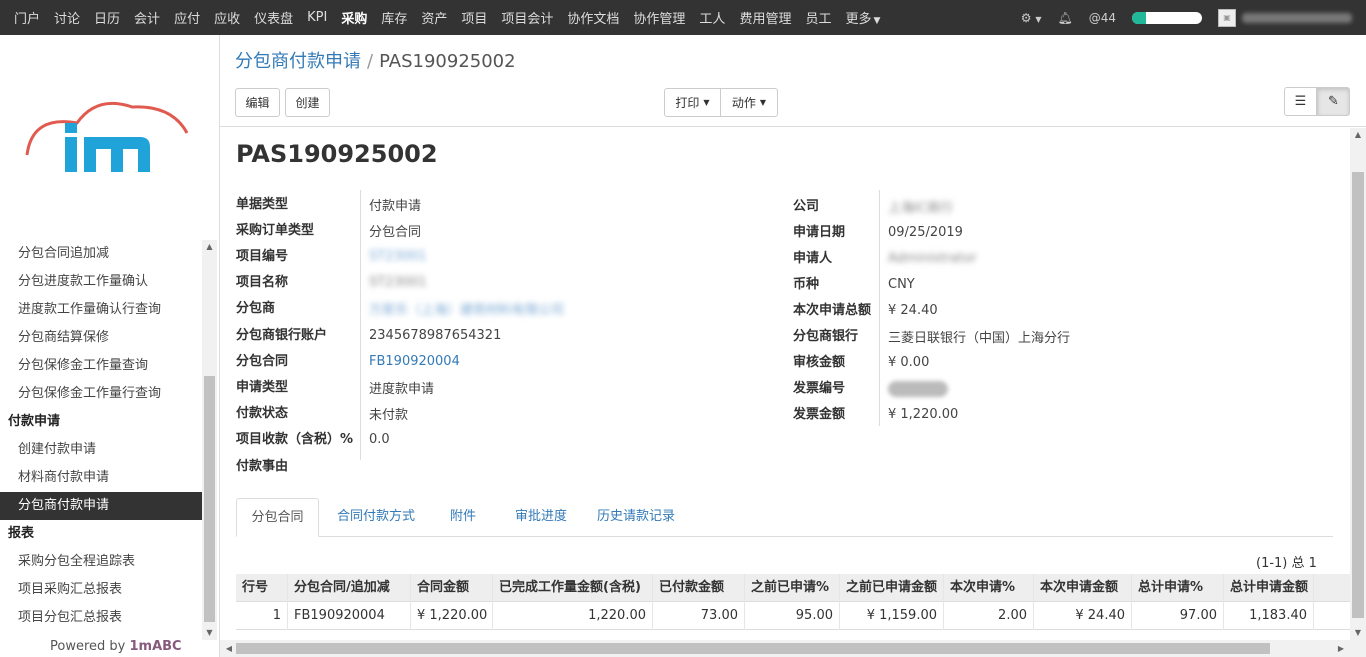 The height and width of the screenshot is (657, 1366). Describe the element at coordinates (317, 17) in the screenshot. I see `menu-item-7: KPI` at that location.